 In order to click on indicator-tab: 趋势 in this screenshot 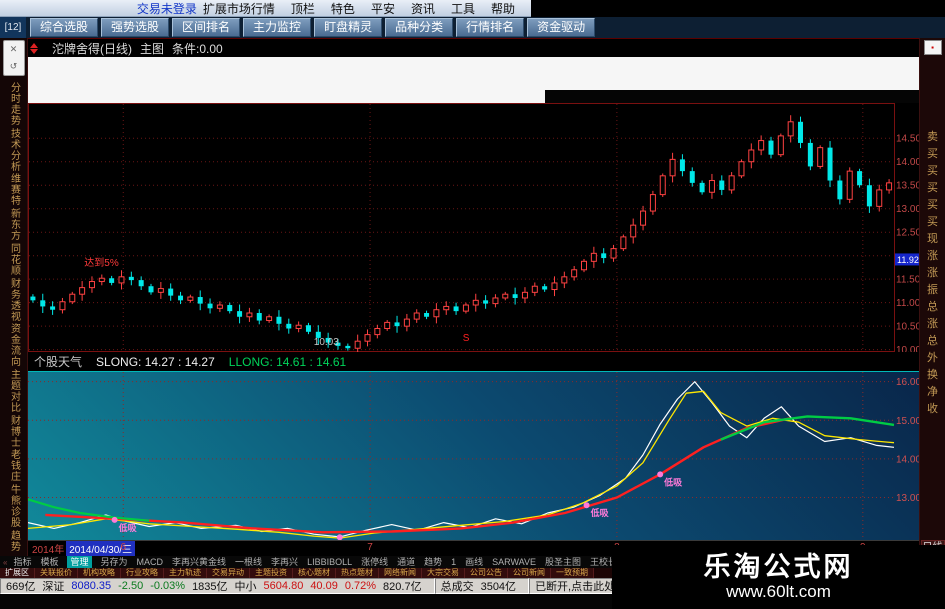, I will do `click(433, 562)`.